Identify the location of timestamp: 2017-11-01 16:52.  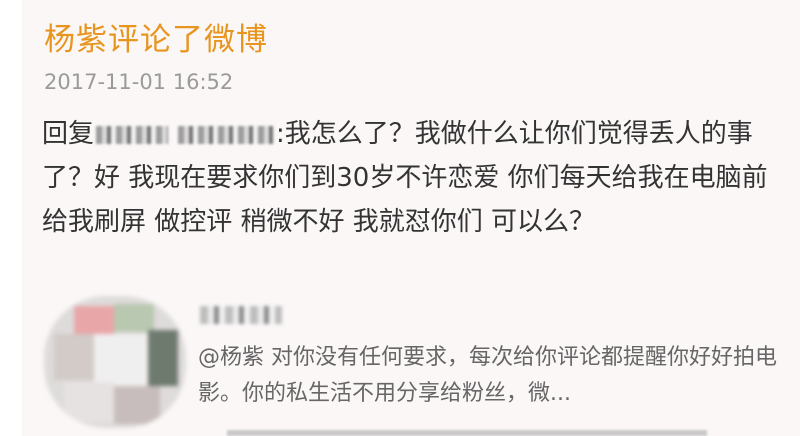
(139, 82).